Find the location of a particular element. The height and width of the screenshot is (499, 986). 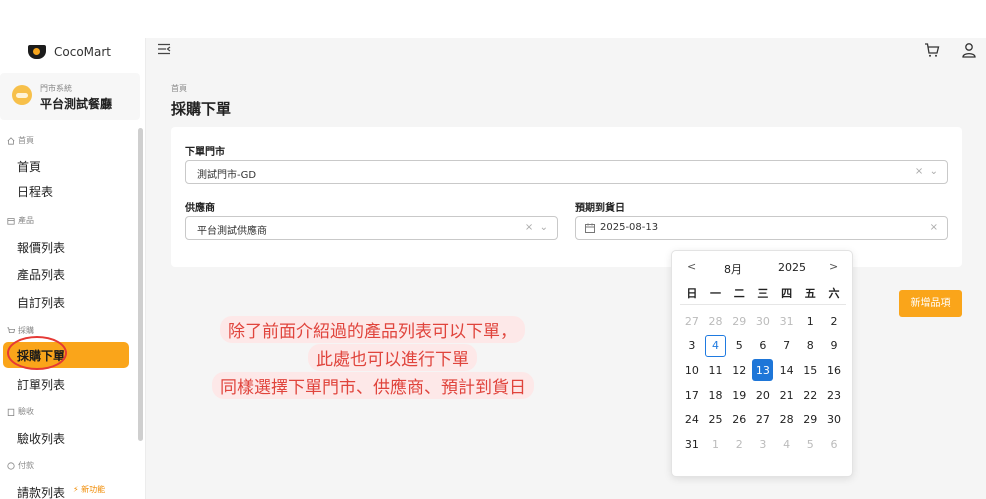

weekday-label: 一 is located at coordinates (716, 293).